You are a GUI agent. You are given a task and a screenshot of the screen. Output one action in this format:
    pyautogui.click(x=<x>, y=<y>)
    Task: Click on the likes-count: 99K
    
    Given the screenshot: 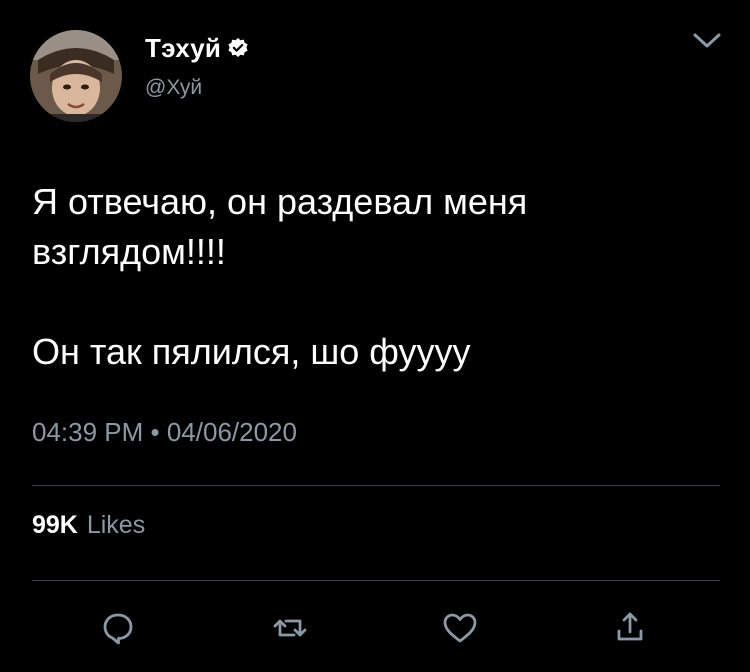 What is the action you would take?
    pyautogui.click(x=55, y=525)
    